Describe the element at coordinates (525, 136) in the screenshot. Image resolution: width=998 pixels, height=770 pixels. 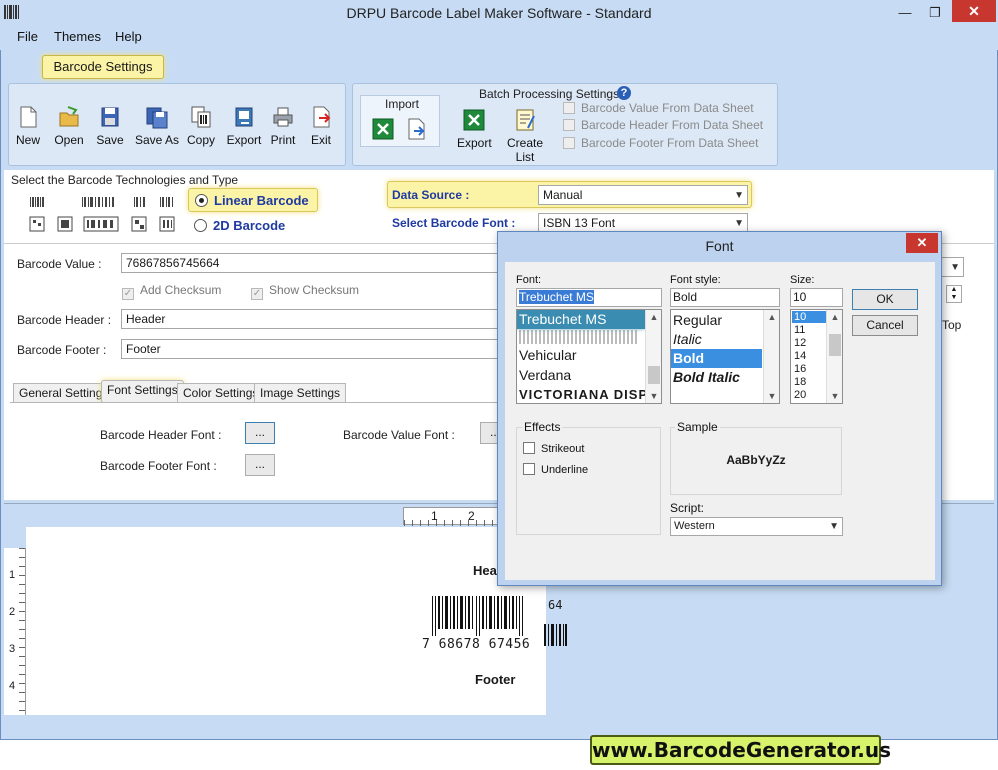
I see `create-list-button: Create List` at that location.